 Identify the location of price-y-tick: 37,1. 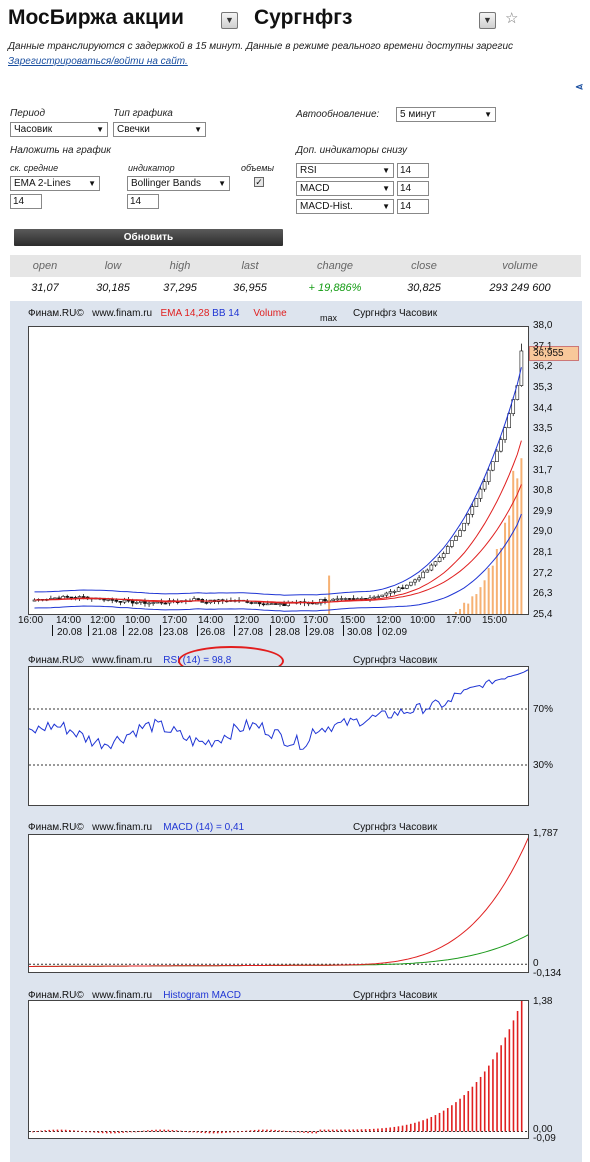
(543, 346).